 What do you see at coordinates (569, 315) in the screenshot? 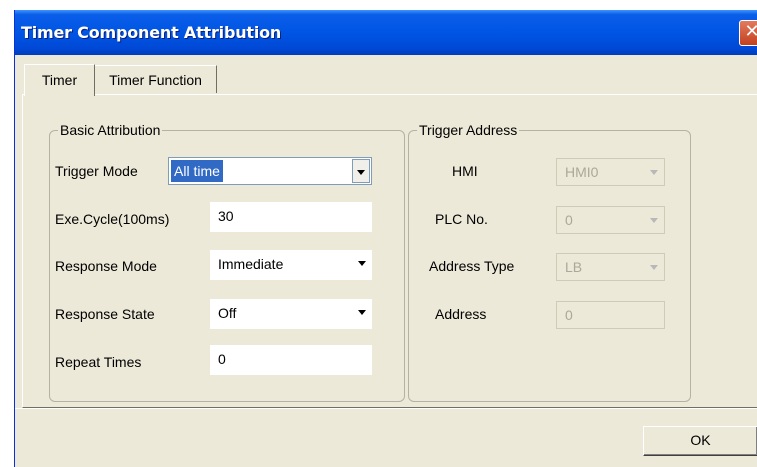
I see `address-value: 0` at bounding box center [569, 315].